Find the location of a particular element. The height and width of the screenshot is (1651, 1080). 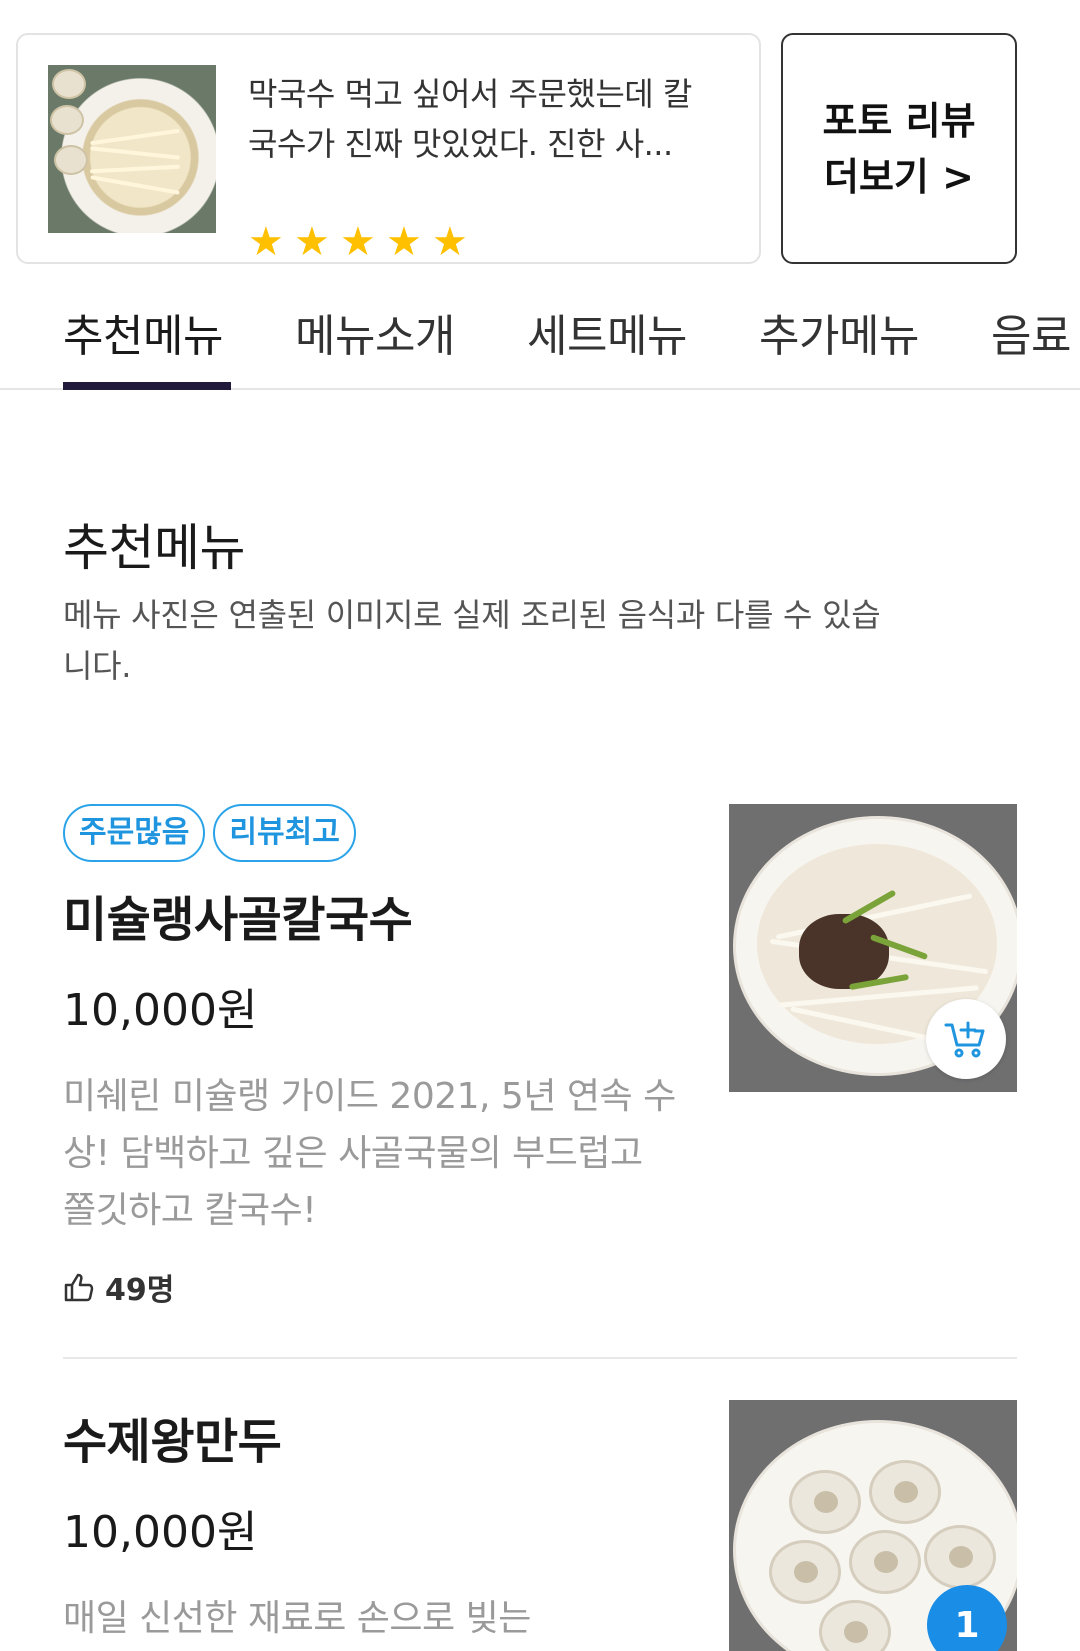

add-to-cart-button is located at coordinates (966, 1039).